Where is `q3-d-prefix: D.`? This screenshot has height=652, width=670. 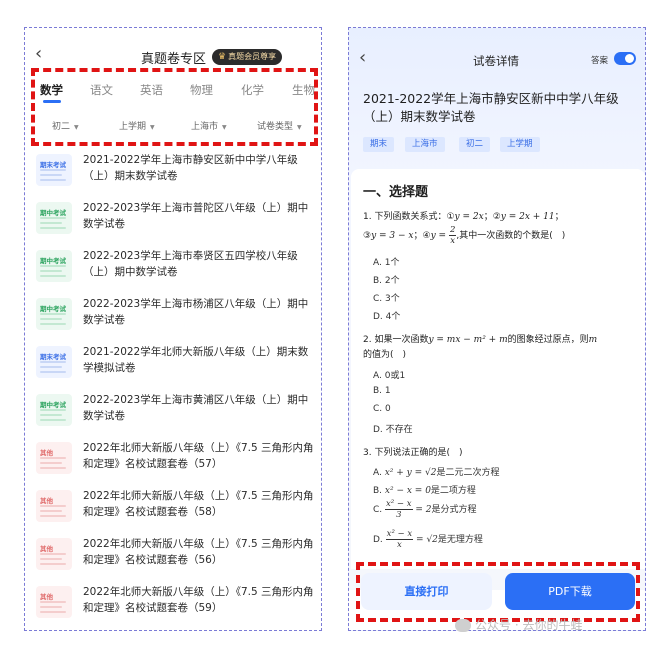
q3-d-prefix: D. is located at coordinates (379, 540).